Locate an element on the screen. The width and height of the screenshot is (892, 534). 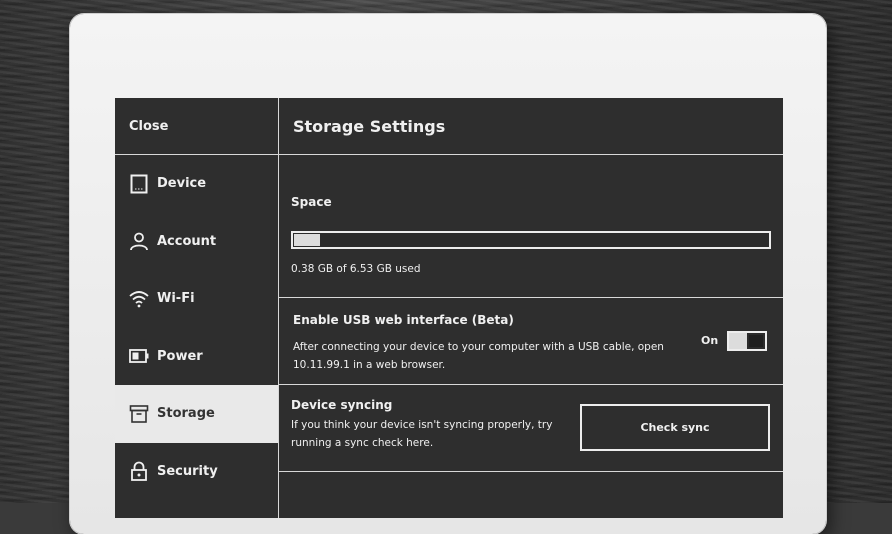
sidebar-item-wifi: Wi-Fi is located at coordinates (196, 299).